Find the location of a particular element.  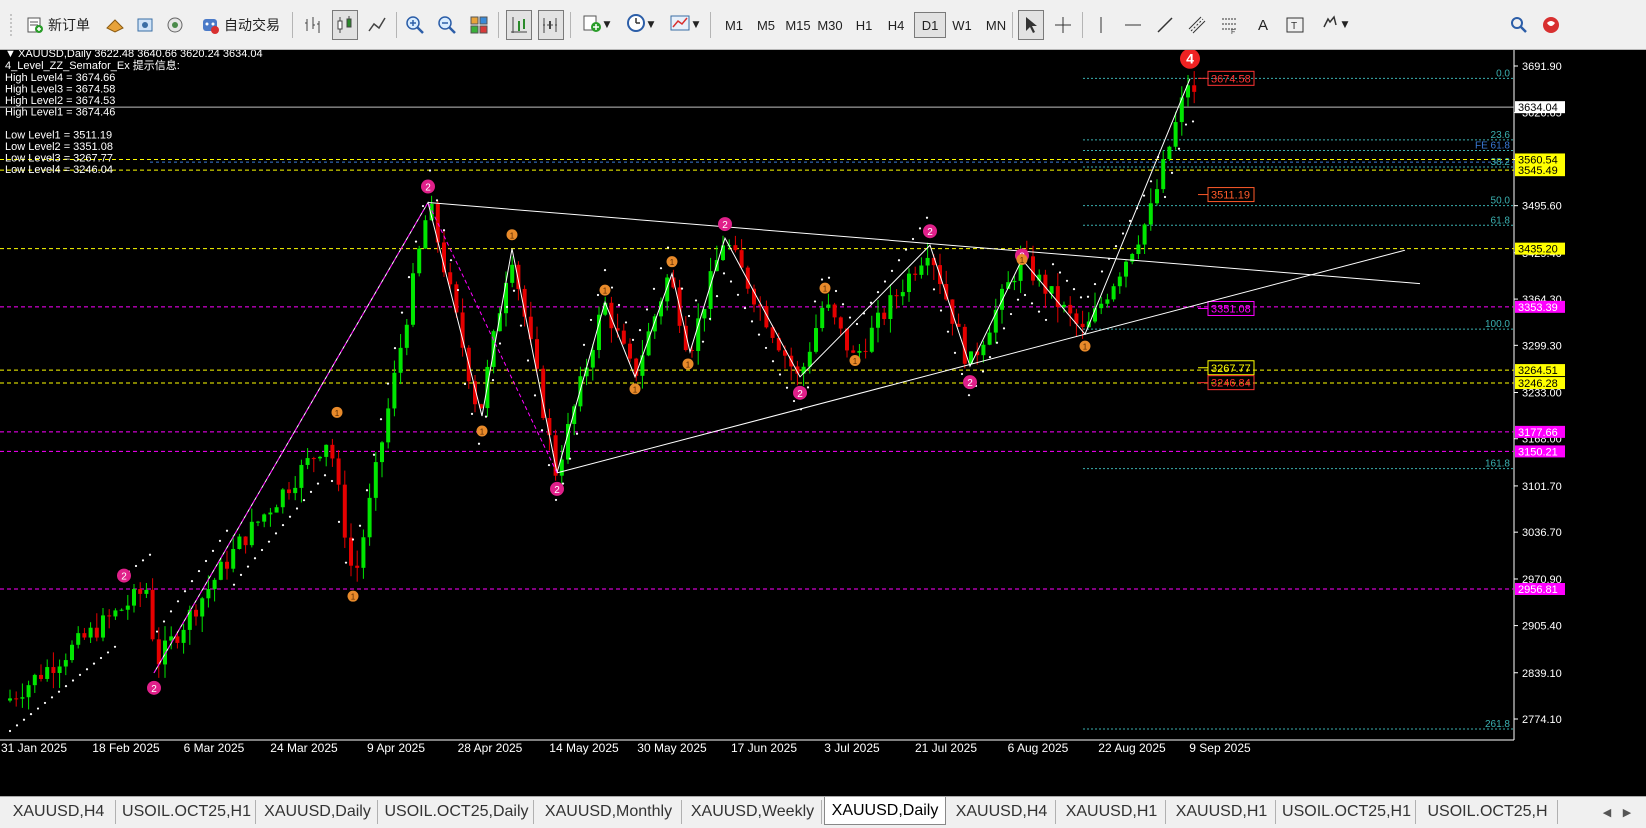

auto-scroll-icon is located at coordinates (519, 25).